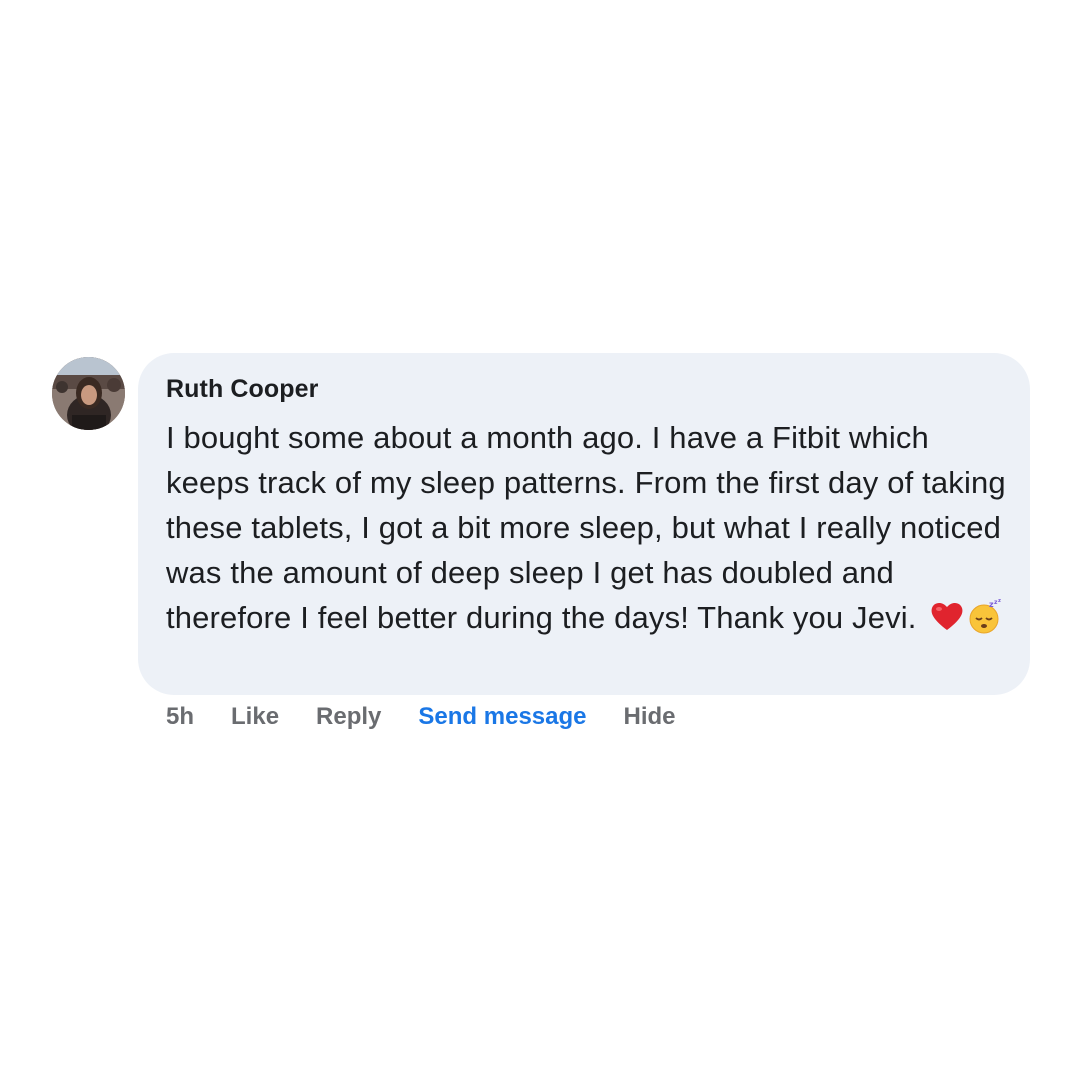 The height and width of the screenshot is (1080, 1080). I want to click on comment-author: Ruth Cooper, so click(588, 389).